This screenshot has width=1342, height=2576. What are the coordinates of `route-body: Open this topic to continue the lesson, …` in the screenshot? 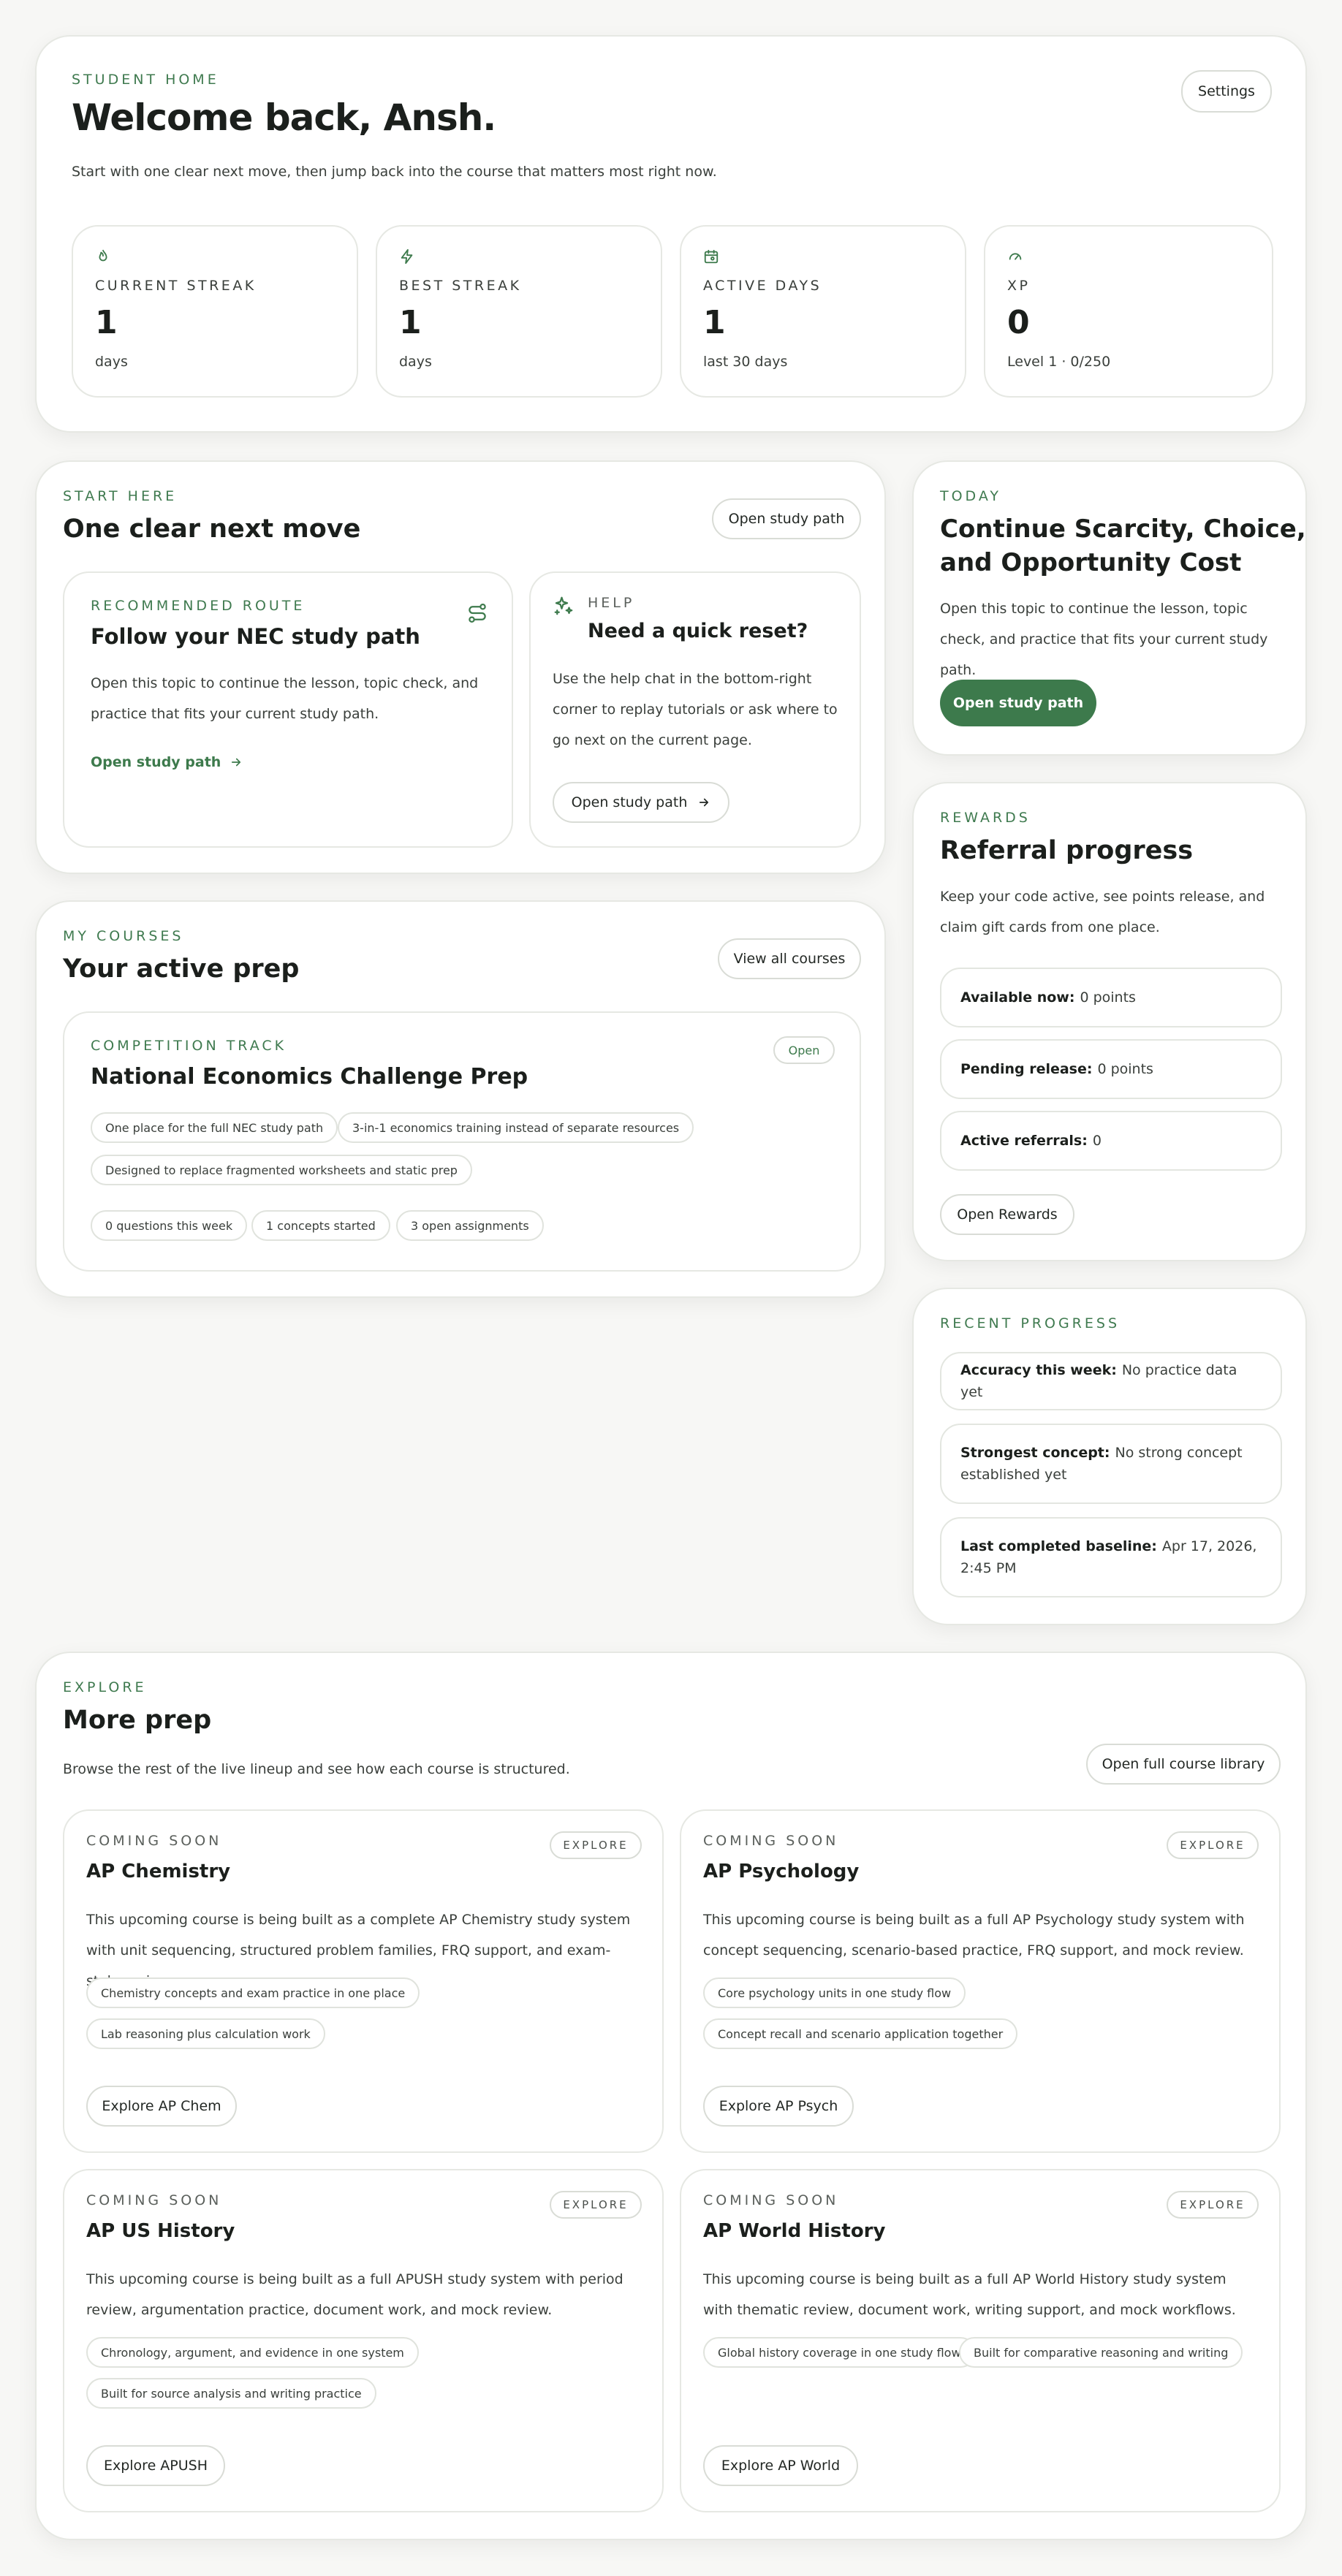 It's located at (285, 698).